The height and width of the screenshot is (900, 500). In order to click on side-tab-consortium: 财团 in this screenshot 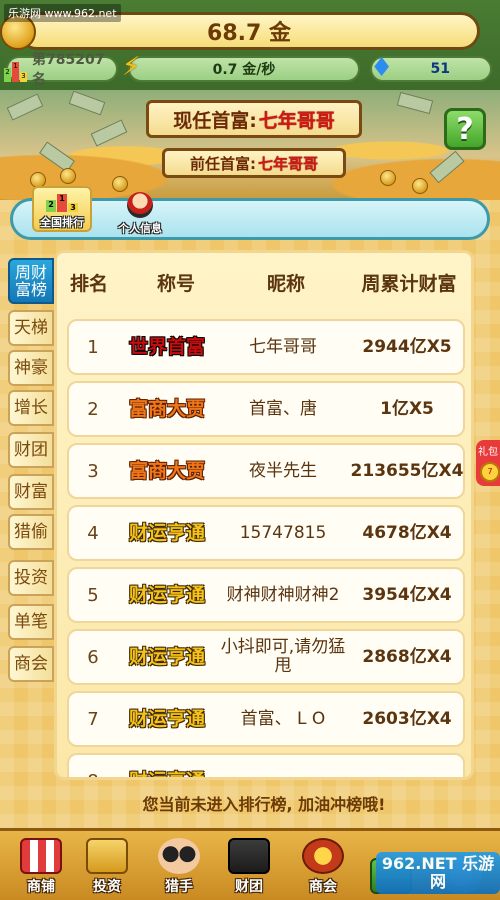, I will do `click(31, 450)`.